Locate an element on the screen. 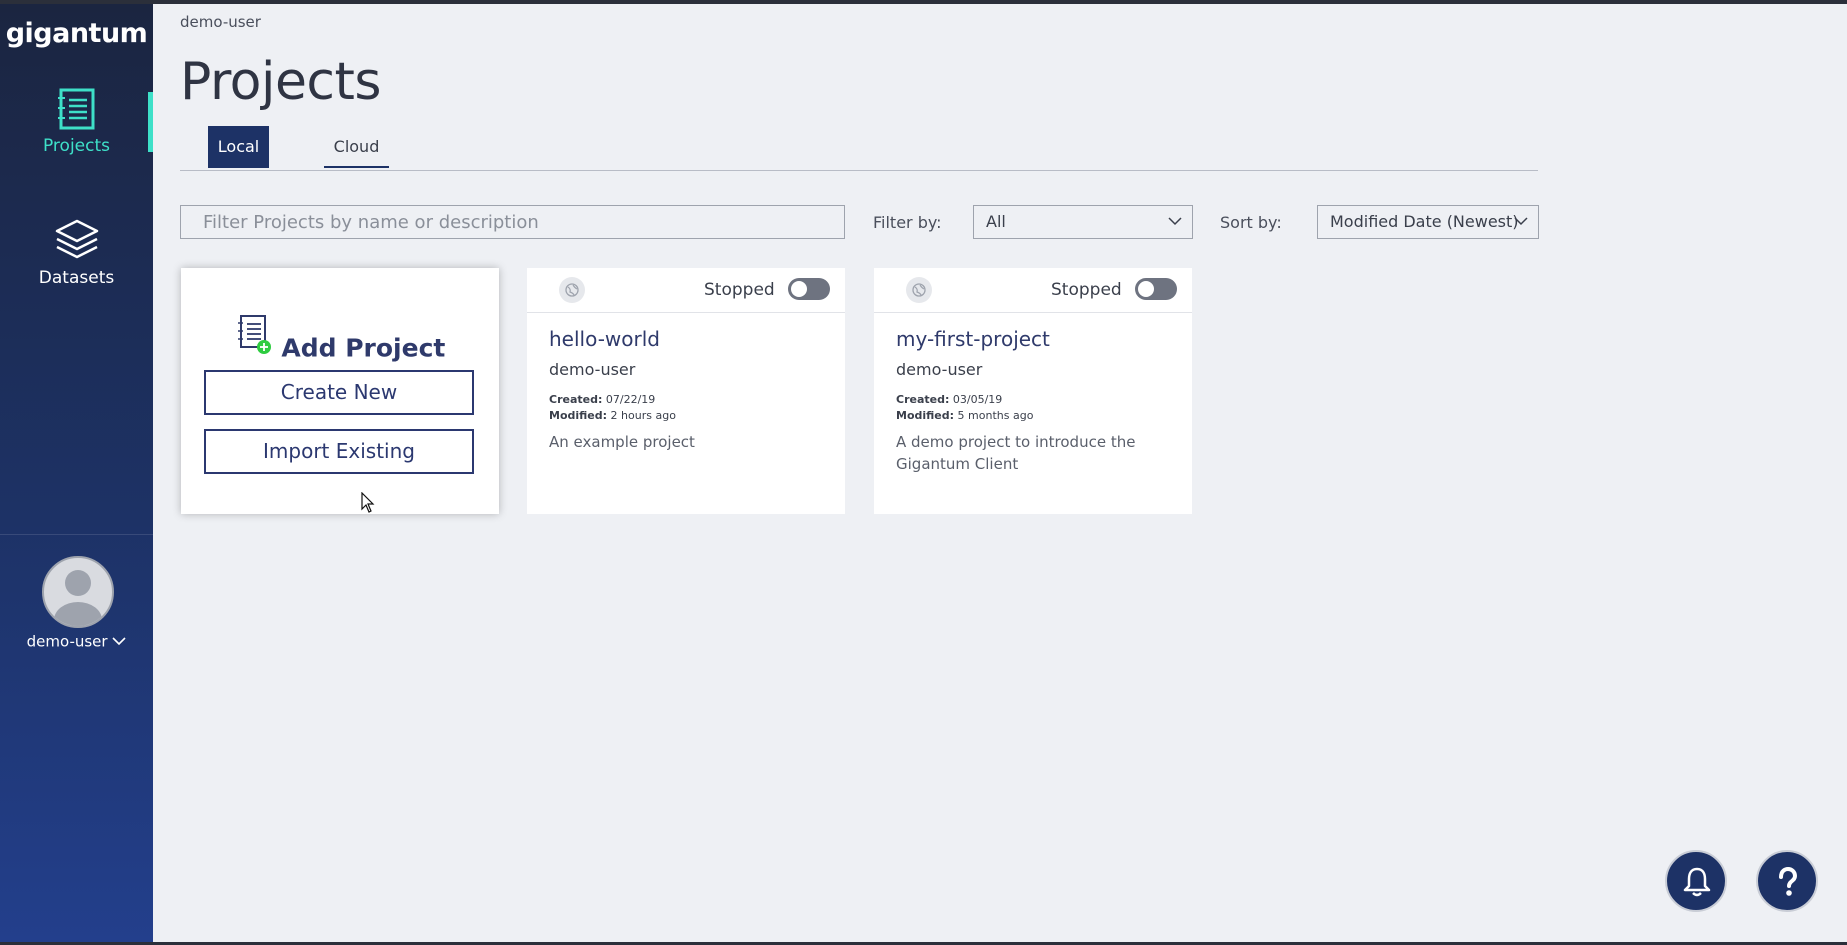  notifications-button is located at coordinates (1696, 881).